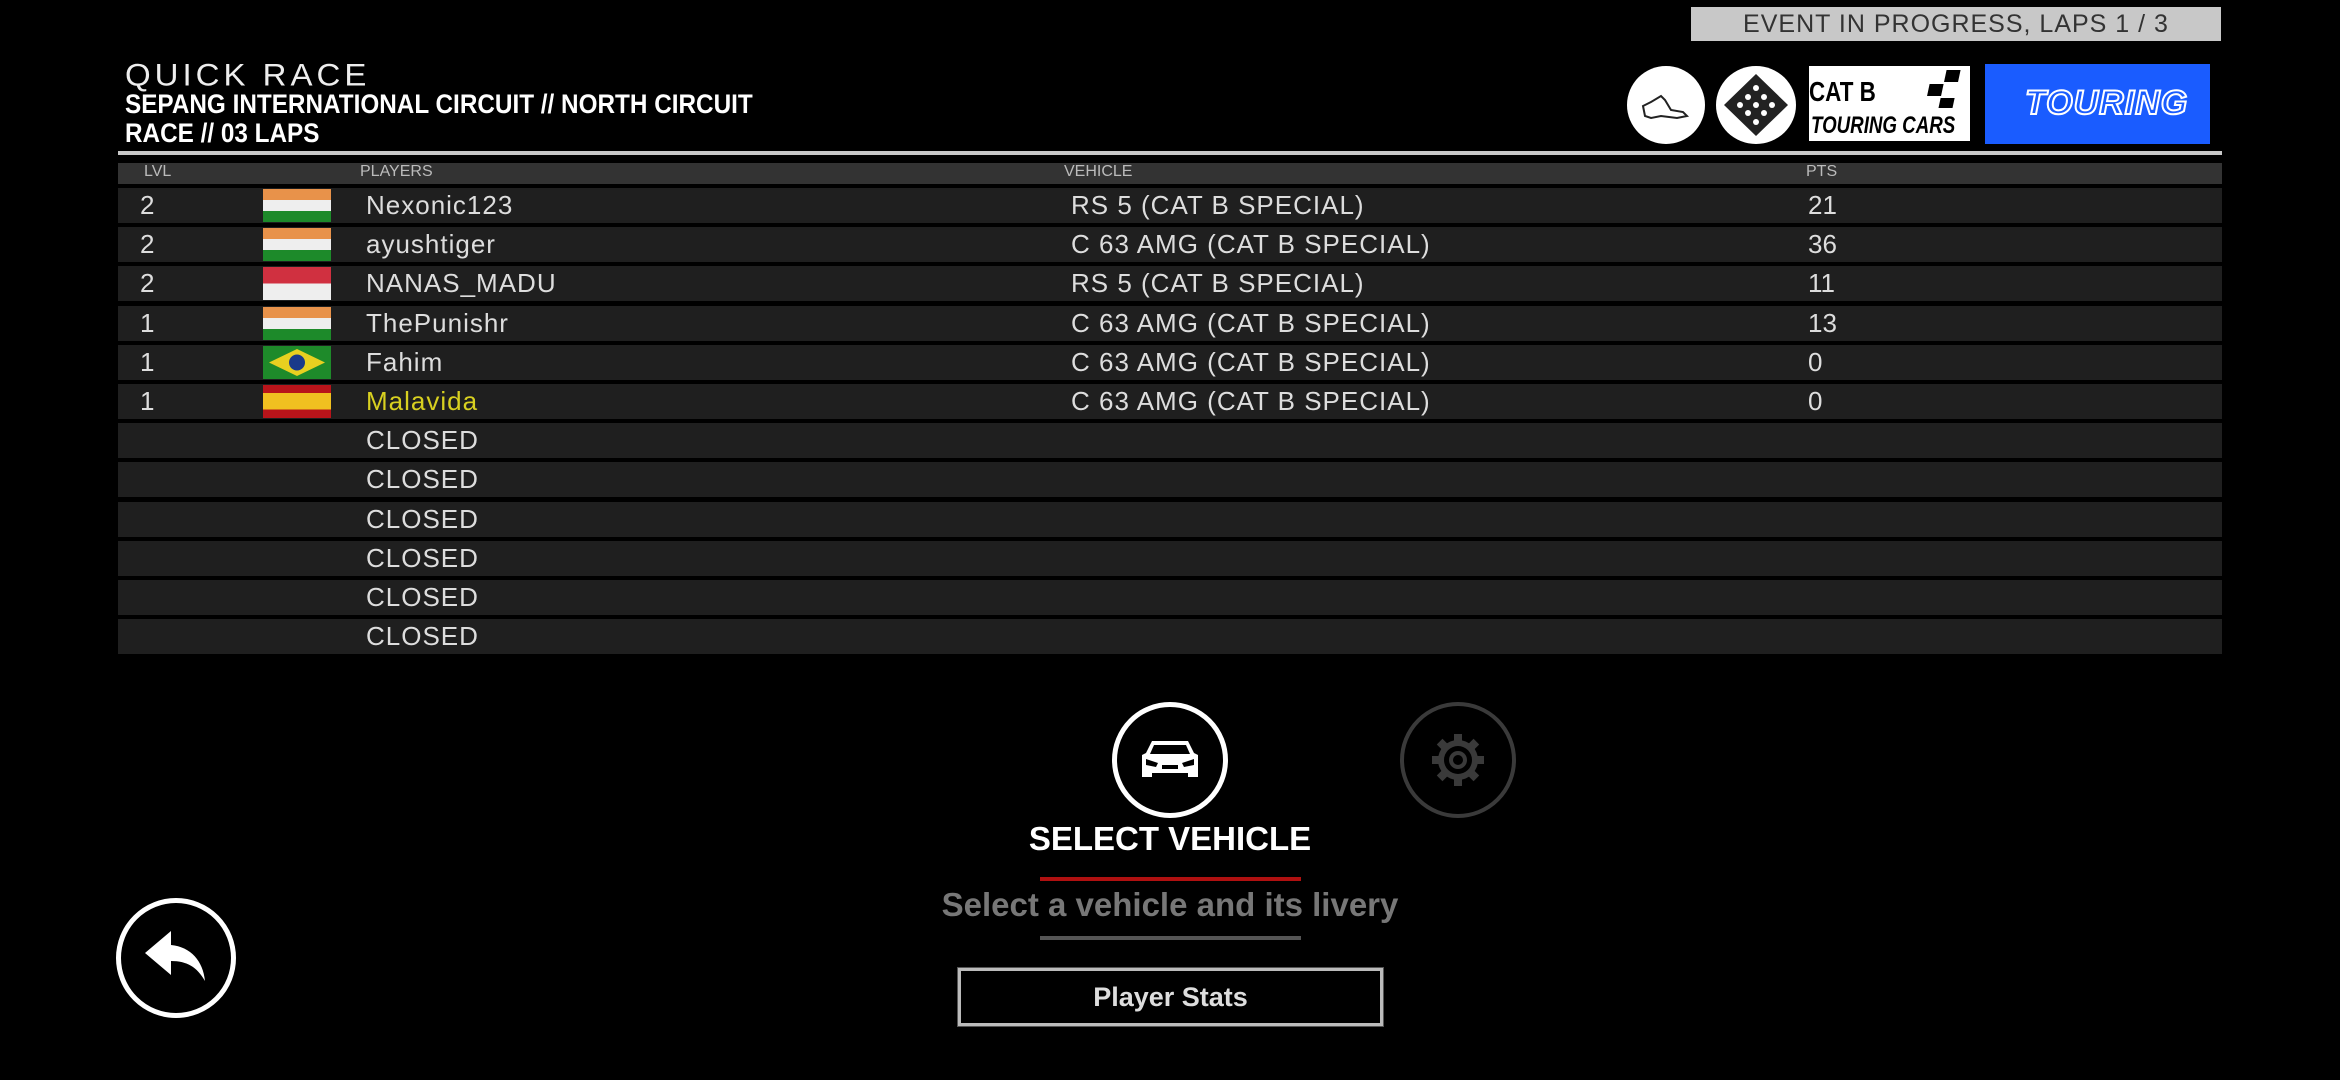 The width and height of the screenshot is (2340, 1080). What do you see at coordinates (1170, 153) in the screenshot?
I see `header-divider` at bounding box center [1170, 153].